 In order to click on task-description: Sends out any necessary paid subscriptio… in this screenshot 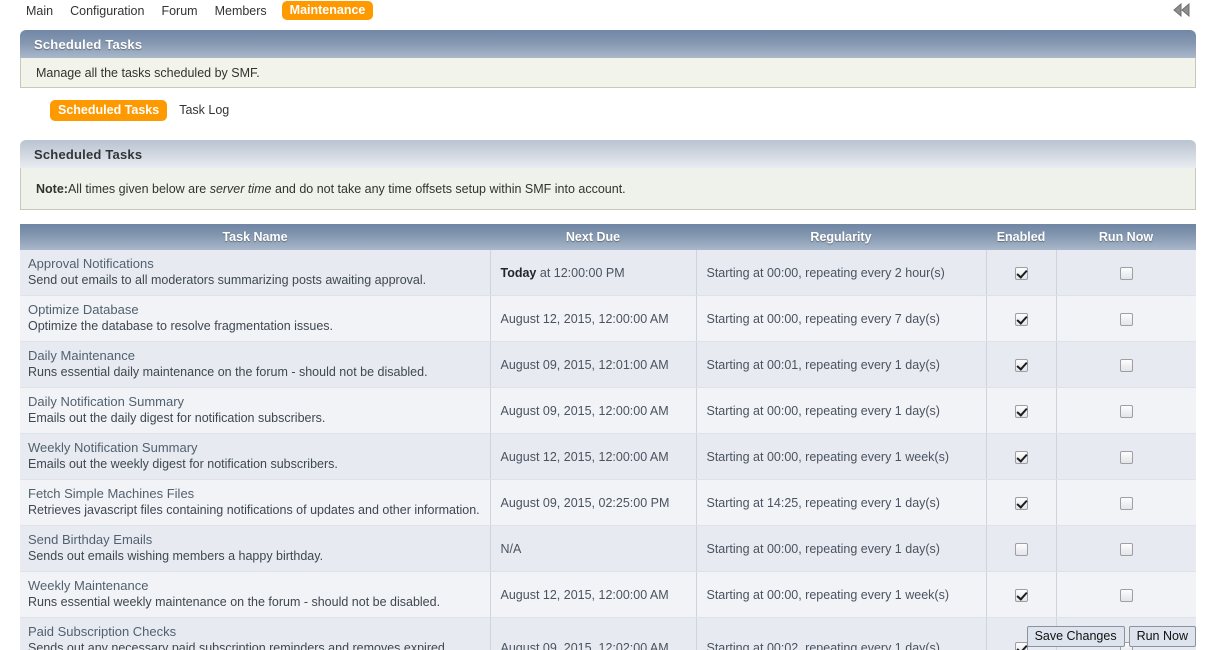, I will do `click(236, 645)`.